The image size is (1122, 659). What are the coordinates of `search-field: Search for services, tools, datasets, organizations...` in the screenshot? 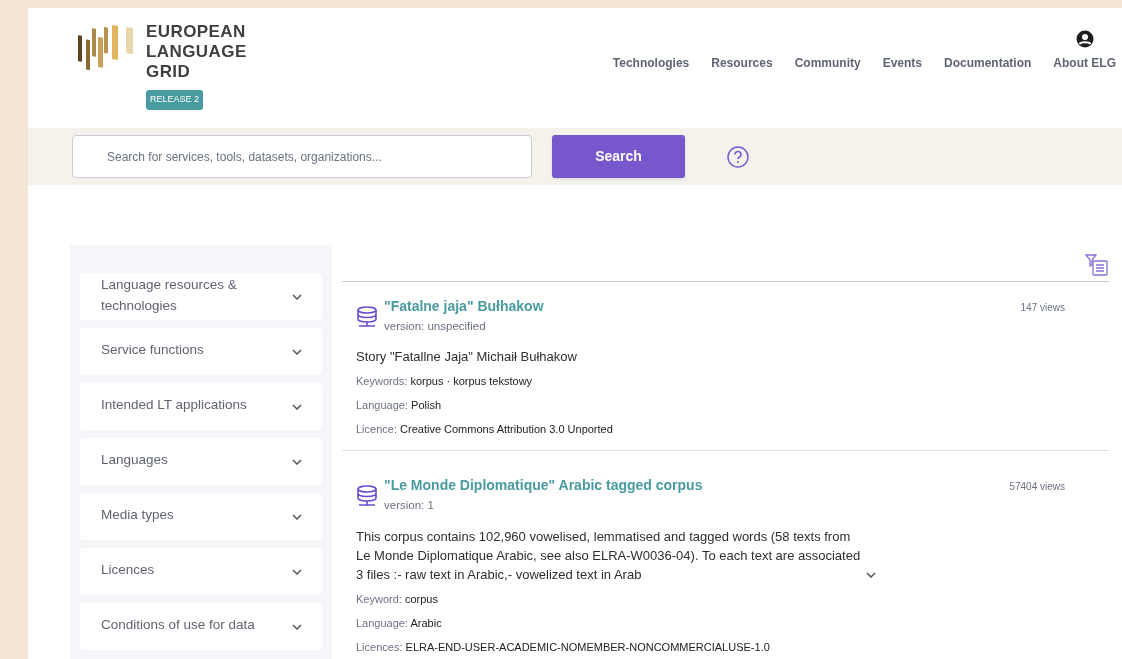 It's located at (302, 156).